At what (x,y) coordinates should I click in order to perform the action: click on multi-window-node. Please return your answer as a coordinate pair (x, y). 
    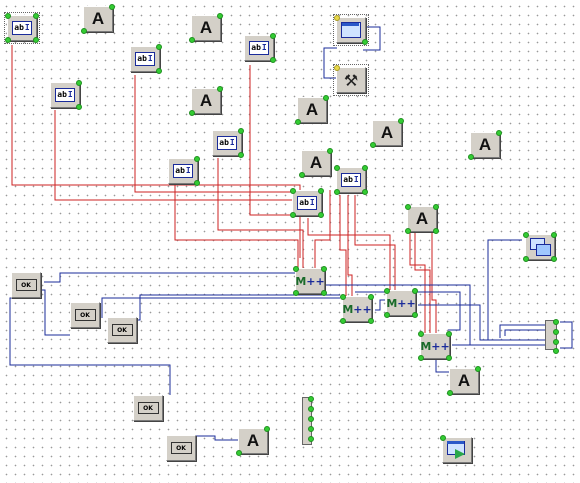
    Looking at the image, I should click on (540, 247).